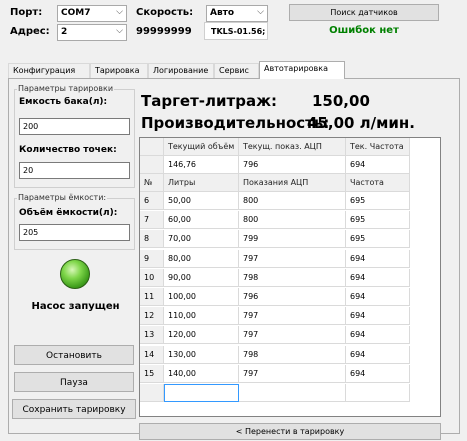 The height and width of the screenshot is (441, 467). I want to click on serial-number: 99999999, so click(164, 31).